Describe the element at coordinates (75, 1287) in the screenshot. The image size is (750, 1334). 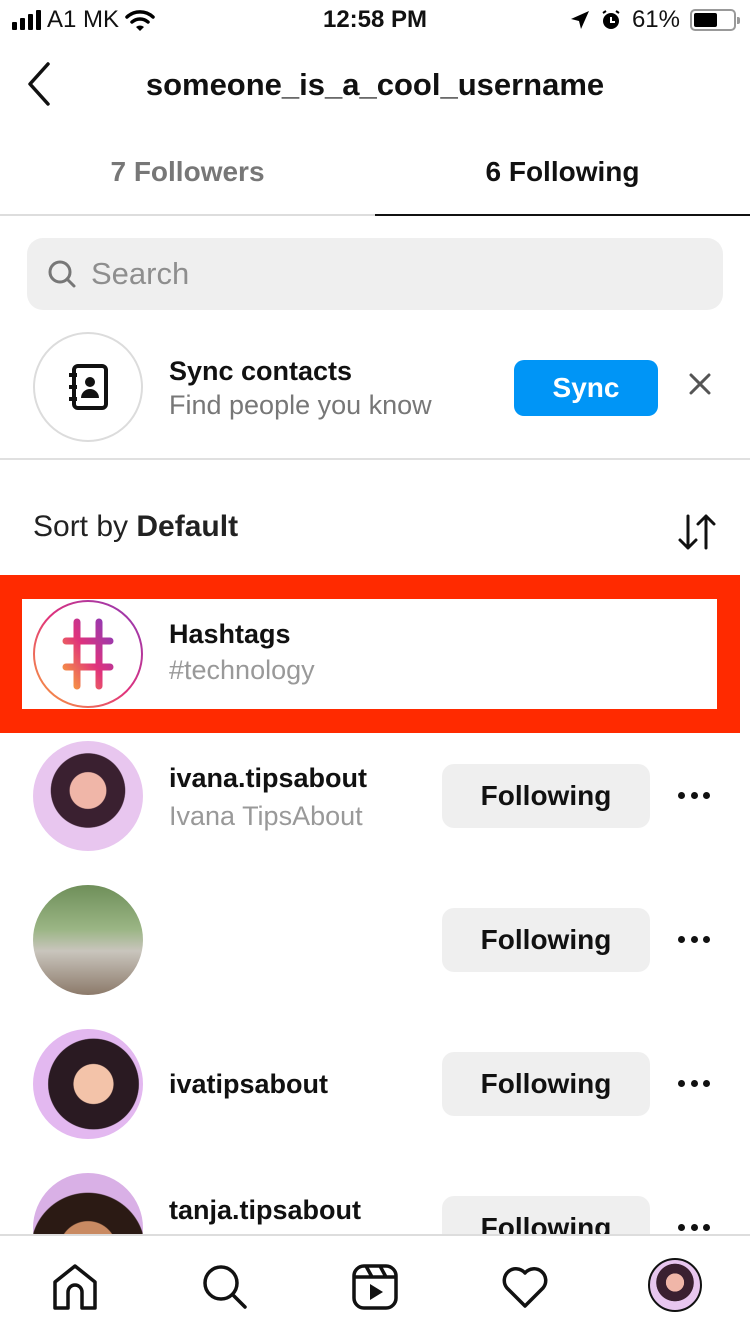
I see `home-icon` at that location.